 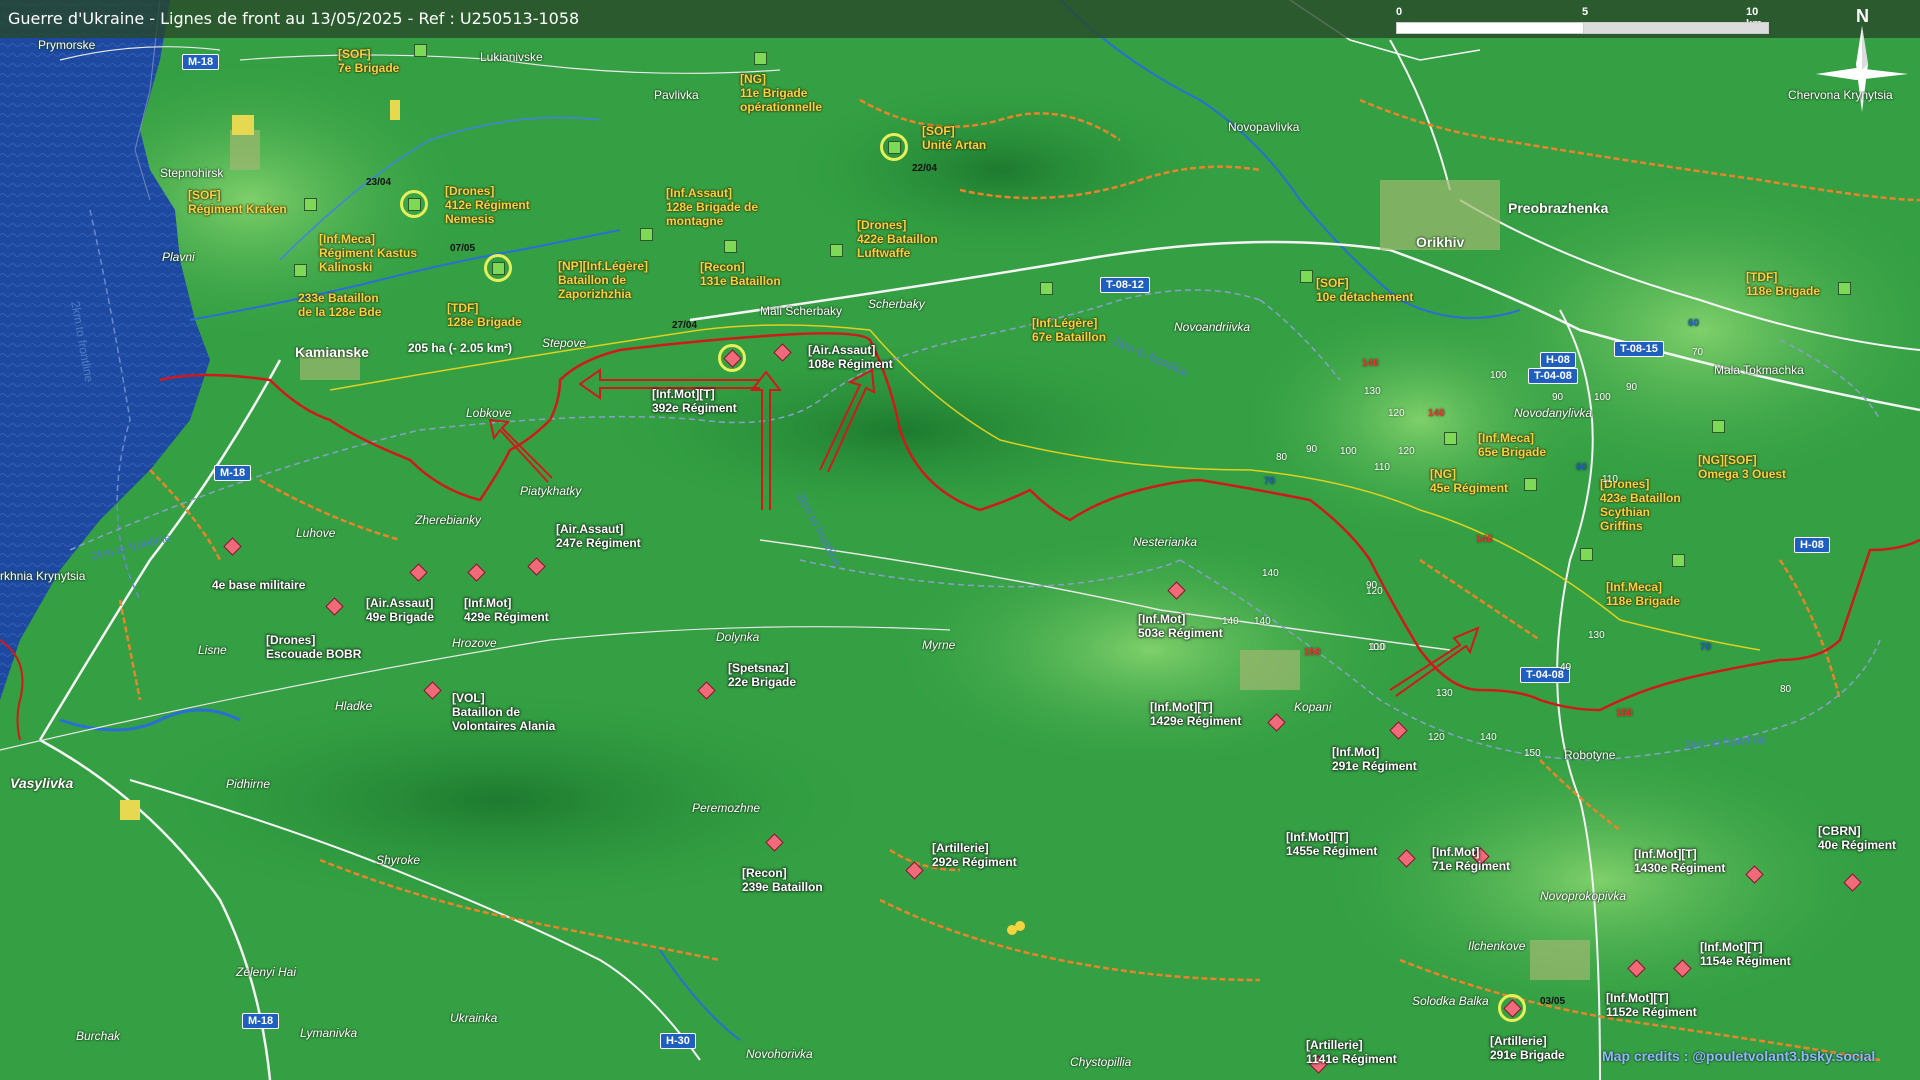 What do you see at coordinates (738, 637) in the screenshot?
I see `place-label: Dolynka` at bounding box center [738, 637].